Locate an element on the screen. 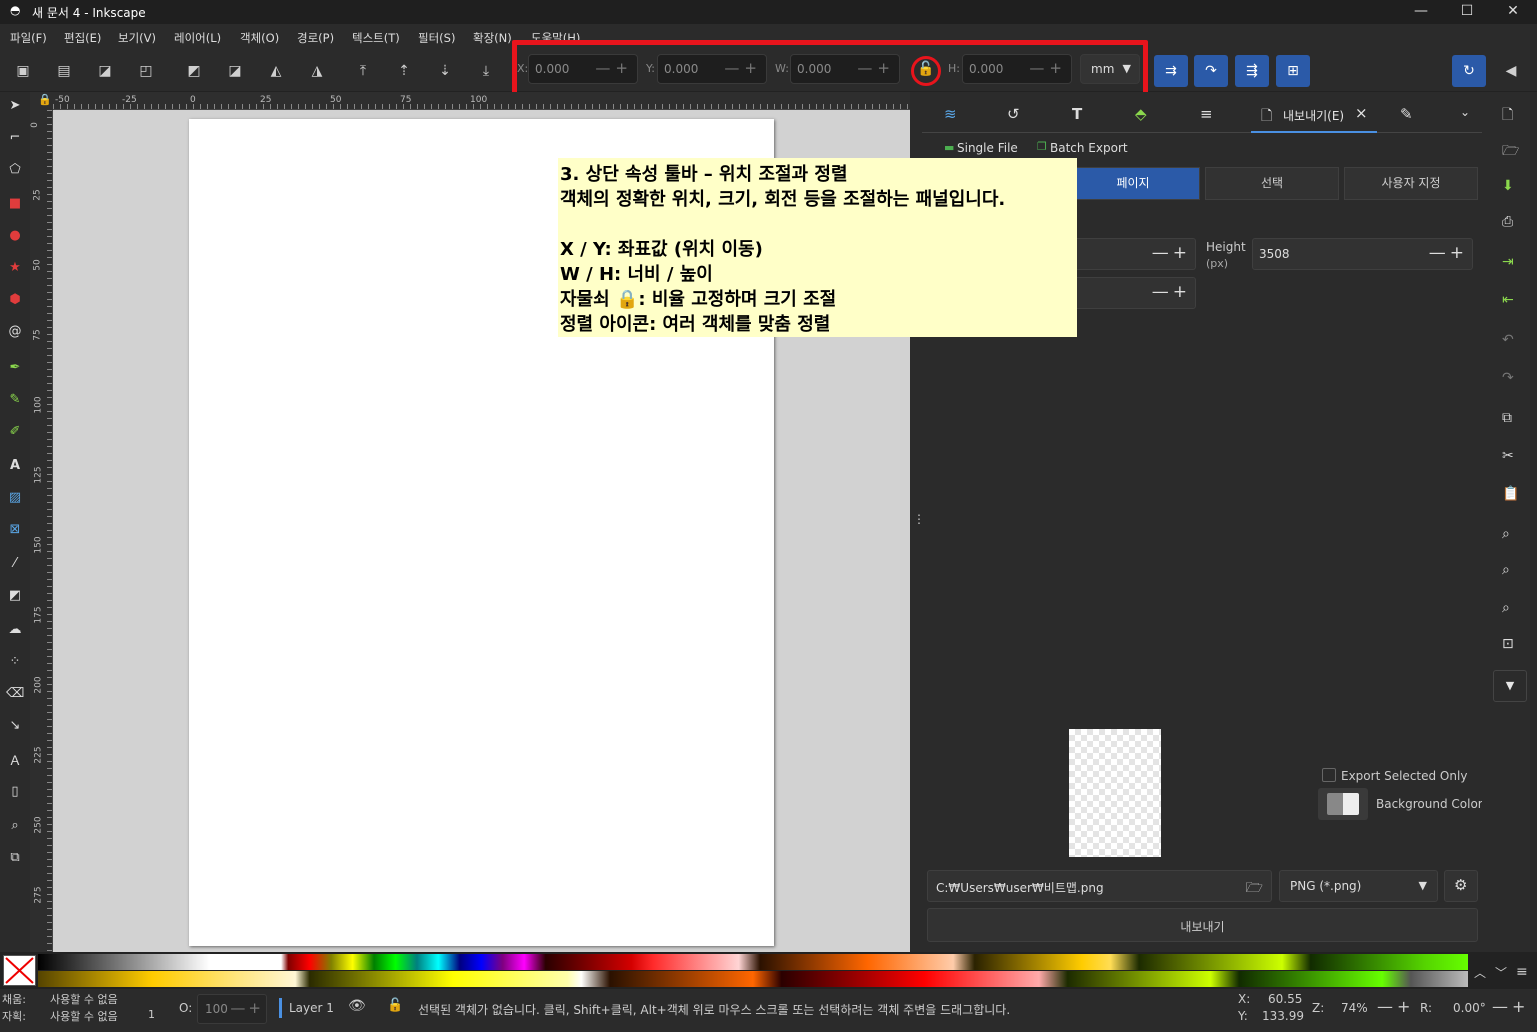 This screenshot has height=1032, width=1537. export-button: 내보내기 is located at coordinates (1202, 925).